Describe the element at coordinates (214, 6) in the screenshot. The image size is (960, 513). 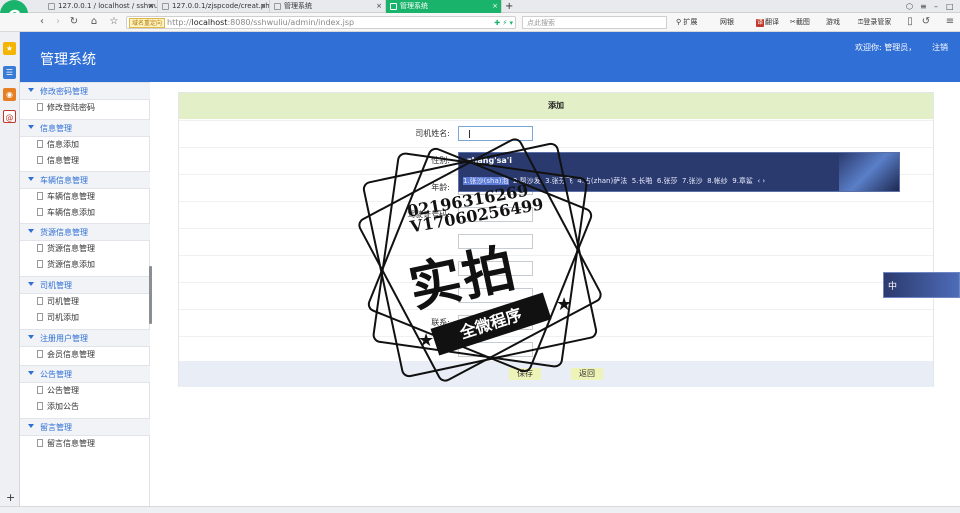
I see `browser-tab-creat: 127.0.0.1/zjspcode/creat.php ×` at that location.